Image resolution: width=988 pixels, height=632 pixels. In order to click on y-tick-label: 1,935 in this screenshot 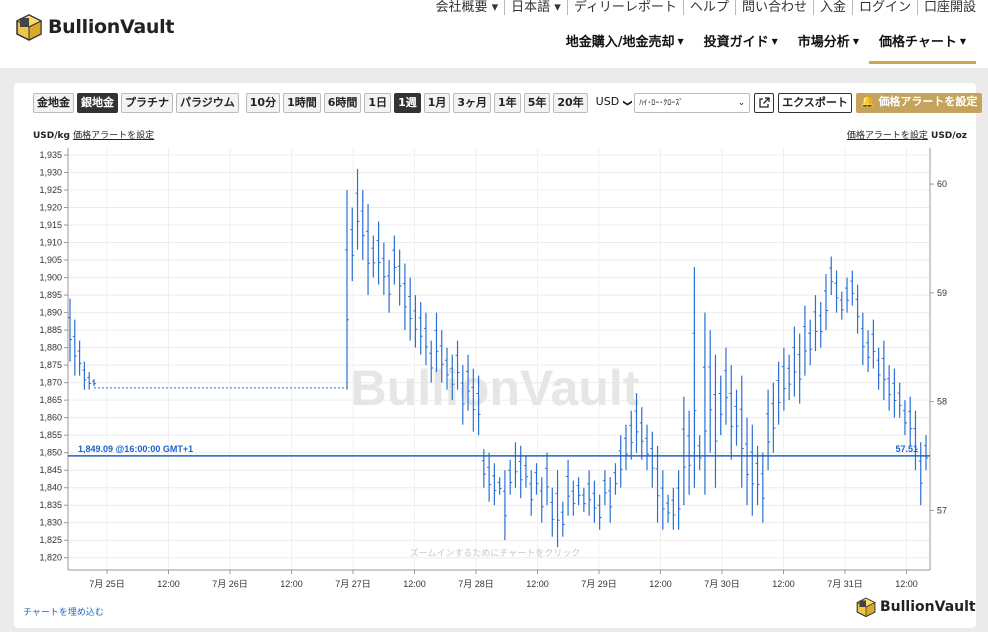, I will do `click(50, 155)`.